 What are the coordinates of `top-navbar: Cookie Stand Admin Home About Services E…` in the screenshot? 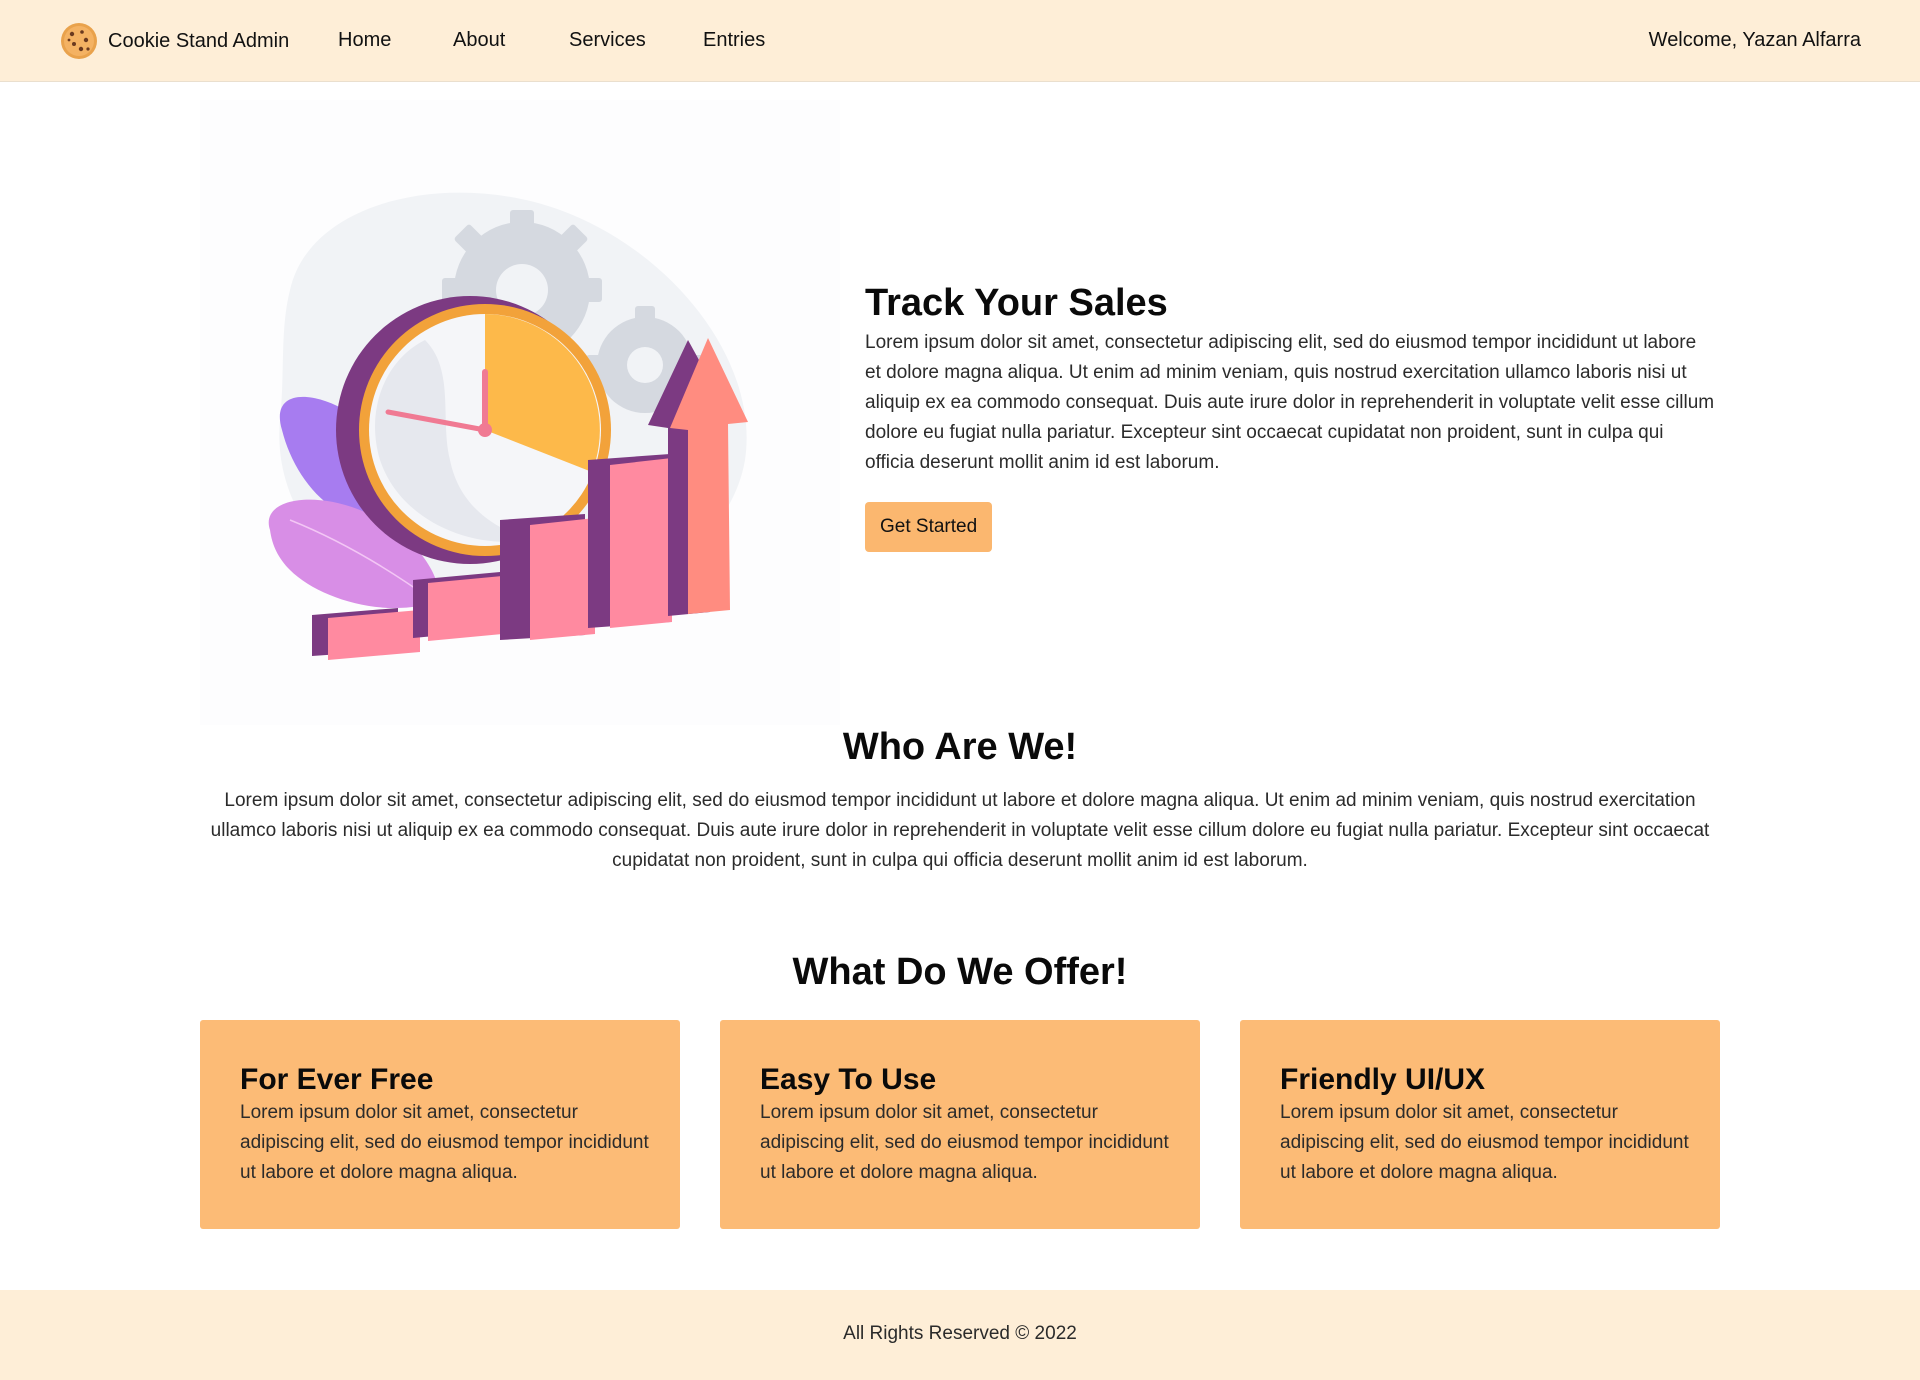 It's located at (960, 41).